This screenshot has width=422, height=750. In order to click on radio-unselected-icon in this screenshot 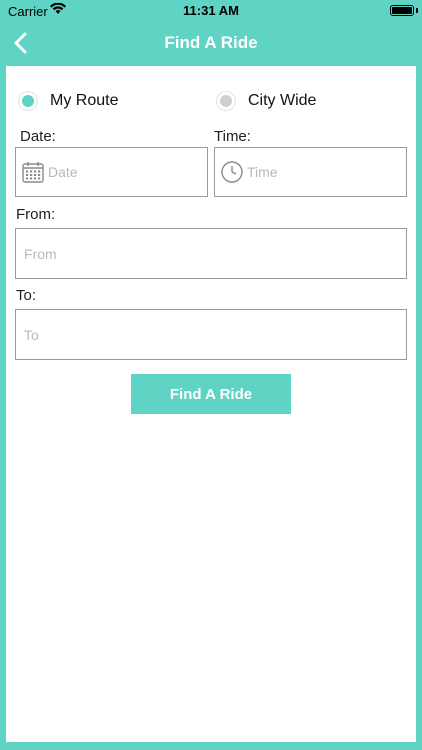, I will do `click(226, 101)`.